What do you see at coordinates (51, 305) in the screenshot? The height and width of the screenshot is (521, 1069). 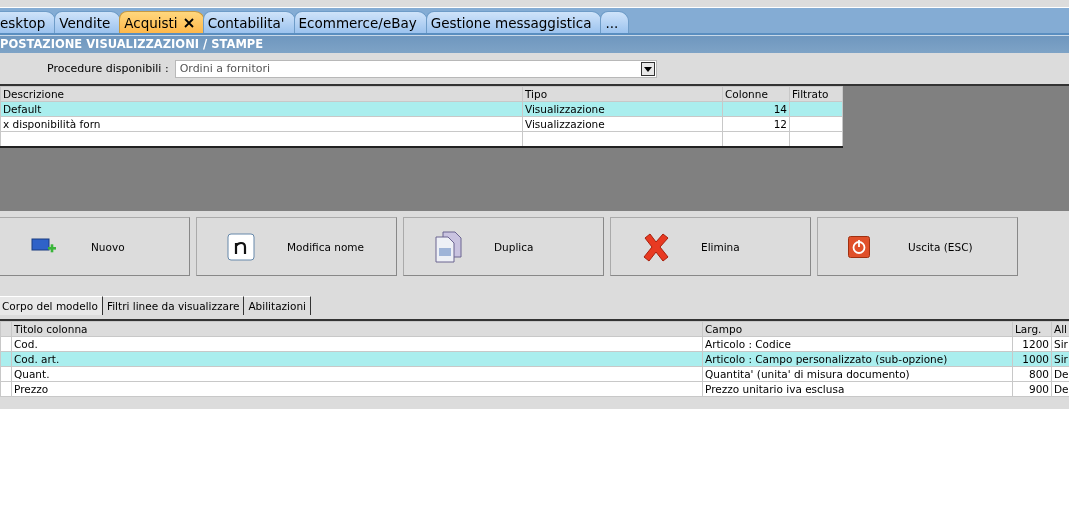 I see `tab: Corpo del modello` at bounding box center [51, 305].